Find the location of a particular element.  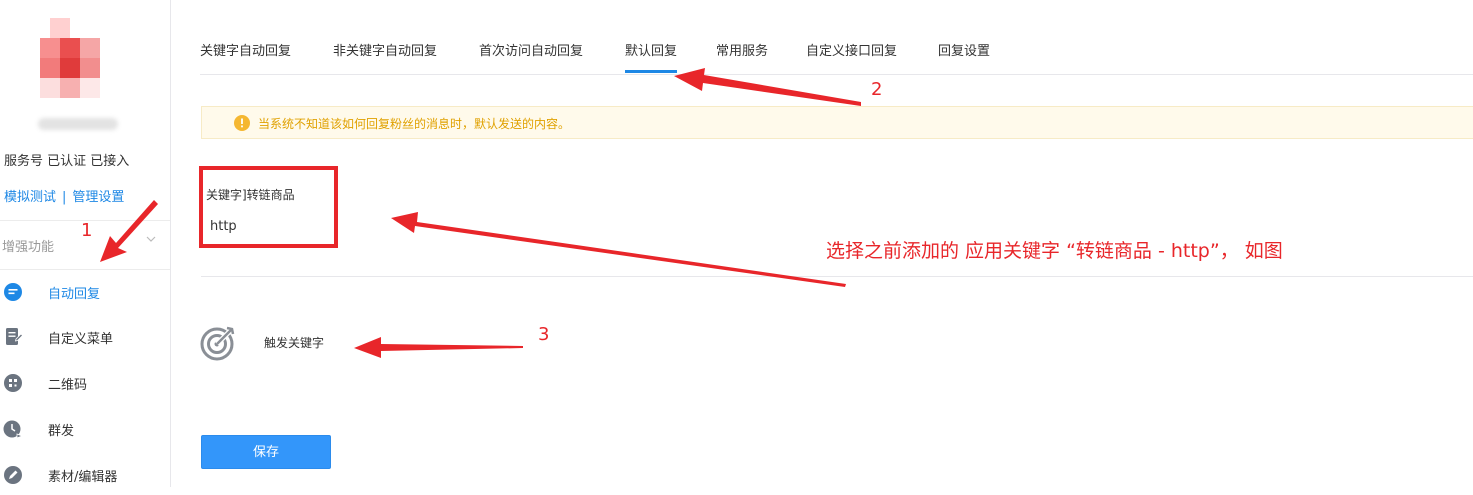

keyword-label: 关键字]转链商品 is located at coordinates (250, 195).